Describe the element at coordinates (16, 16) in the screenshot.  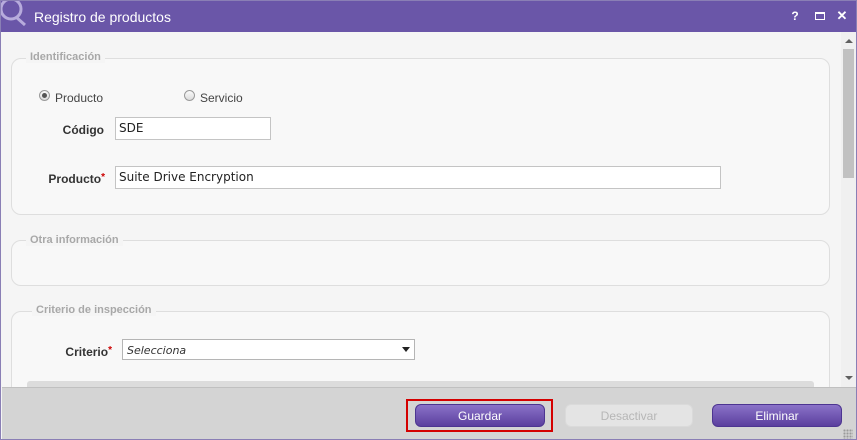
I see `app-logo-icon` at that location.